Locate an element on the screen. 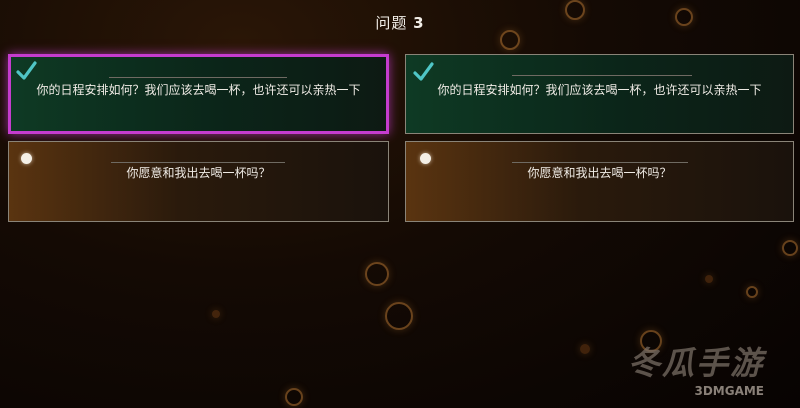 This screenshot has height=408, width=800. answer-option-1: 你的日程安排如何？我们应该去喝一杯，也许还可以亲热一下 is located at coordinates (198, 94).